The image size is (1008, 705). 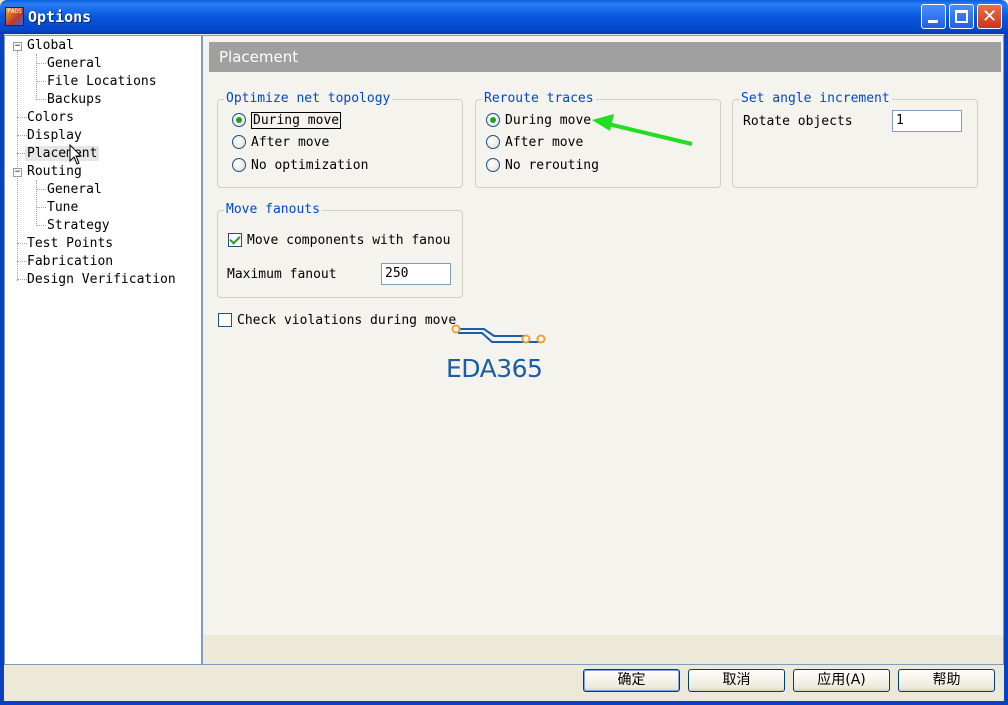 I want to click on tree-item-tune: Tune, so click(x=62, y=208).